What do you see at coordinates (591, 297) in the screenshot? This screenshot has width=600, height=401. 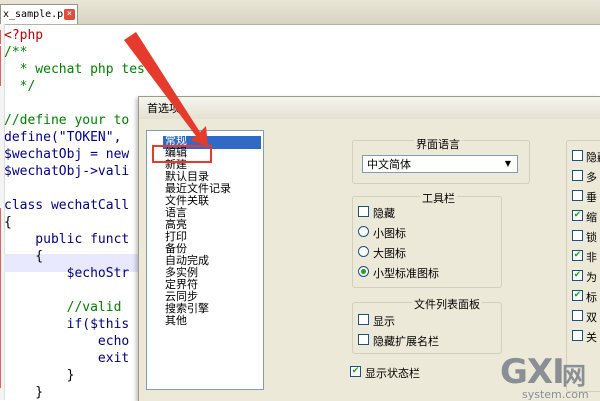 I see `right-option-label: 标` at bounding box center [591, 297].